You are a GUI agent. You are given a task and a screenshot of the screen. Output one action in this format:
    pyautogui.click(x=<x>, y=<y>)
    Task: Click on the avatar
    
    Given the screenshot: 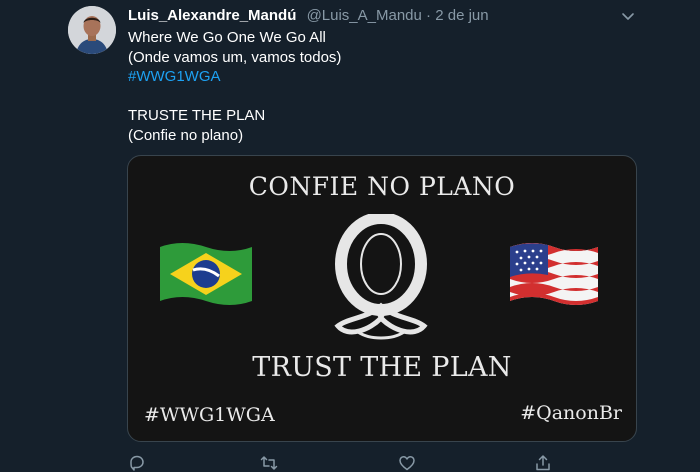 What is the action you would take?
    pyautogui.click(x=92, y=30)
    